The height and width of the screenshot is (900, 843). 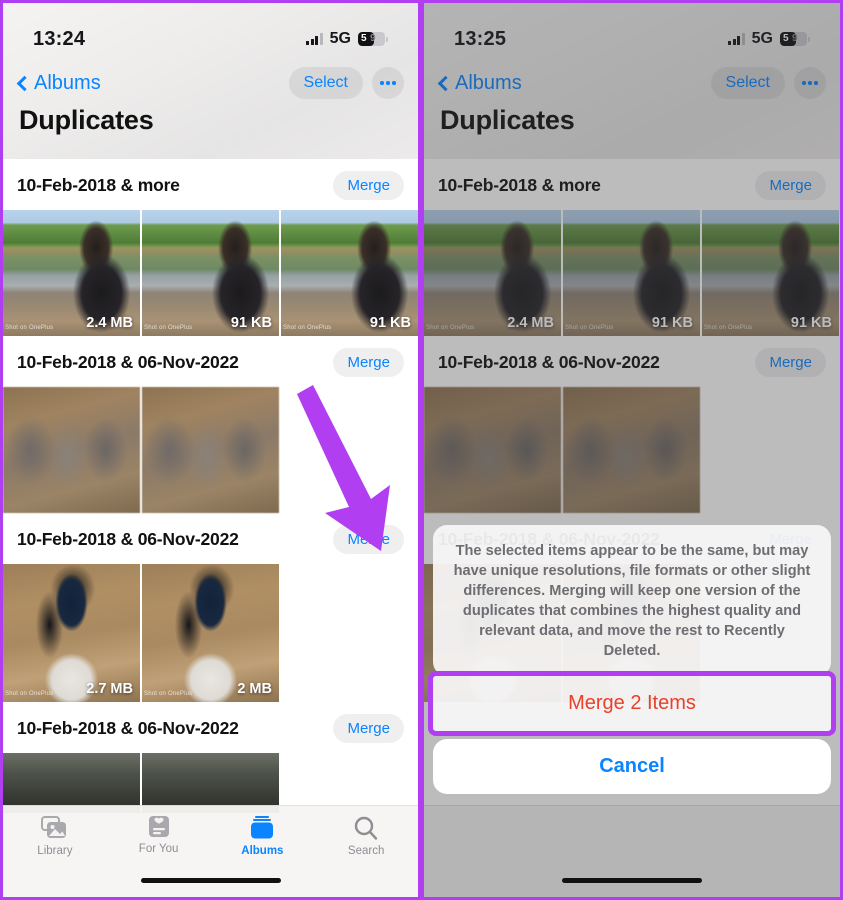 I want to click on group-header: 10-Feb-2018 & more Merge, so click(x=210, y=184).